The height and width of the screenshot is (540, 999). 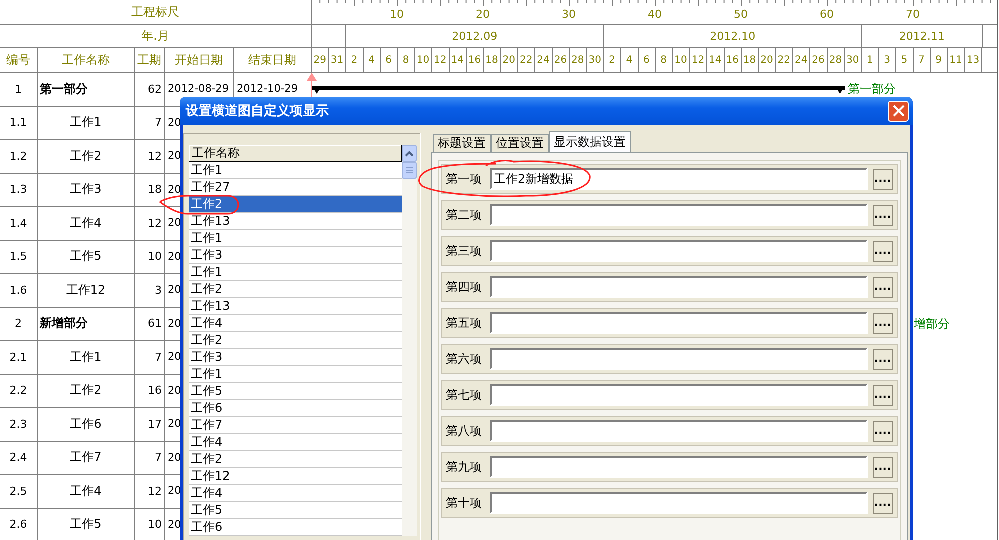 I want to click on table-cell: 62, so click(x=150, y=89).